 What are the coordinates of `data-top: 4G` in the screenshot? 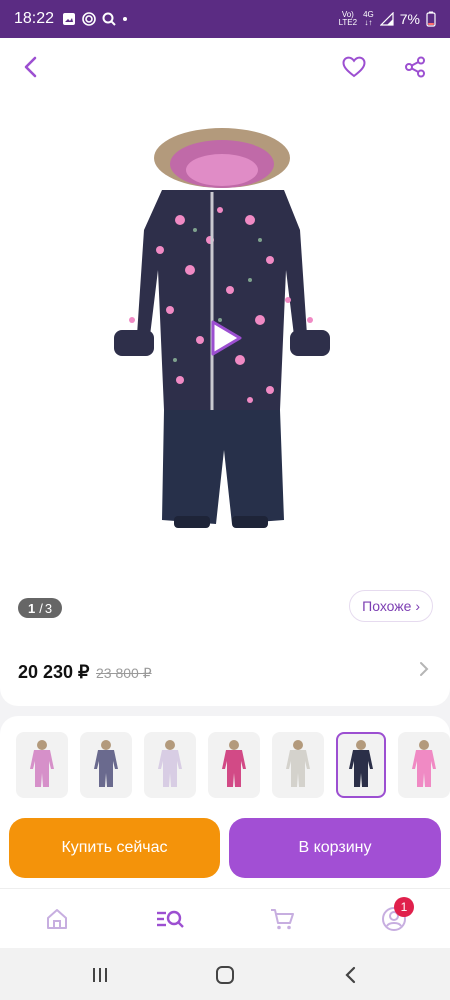 It's located at (368, 14).